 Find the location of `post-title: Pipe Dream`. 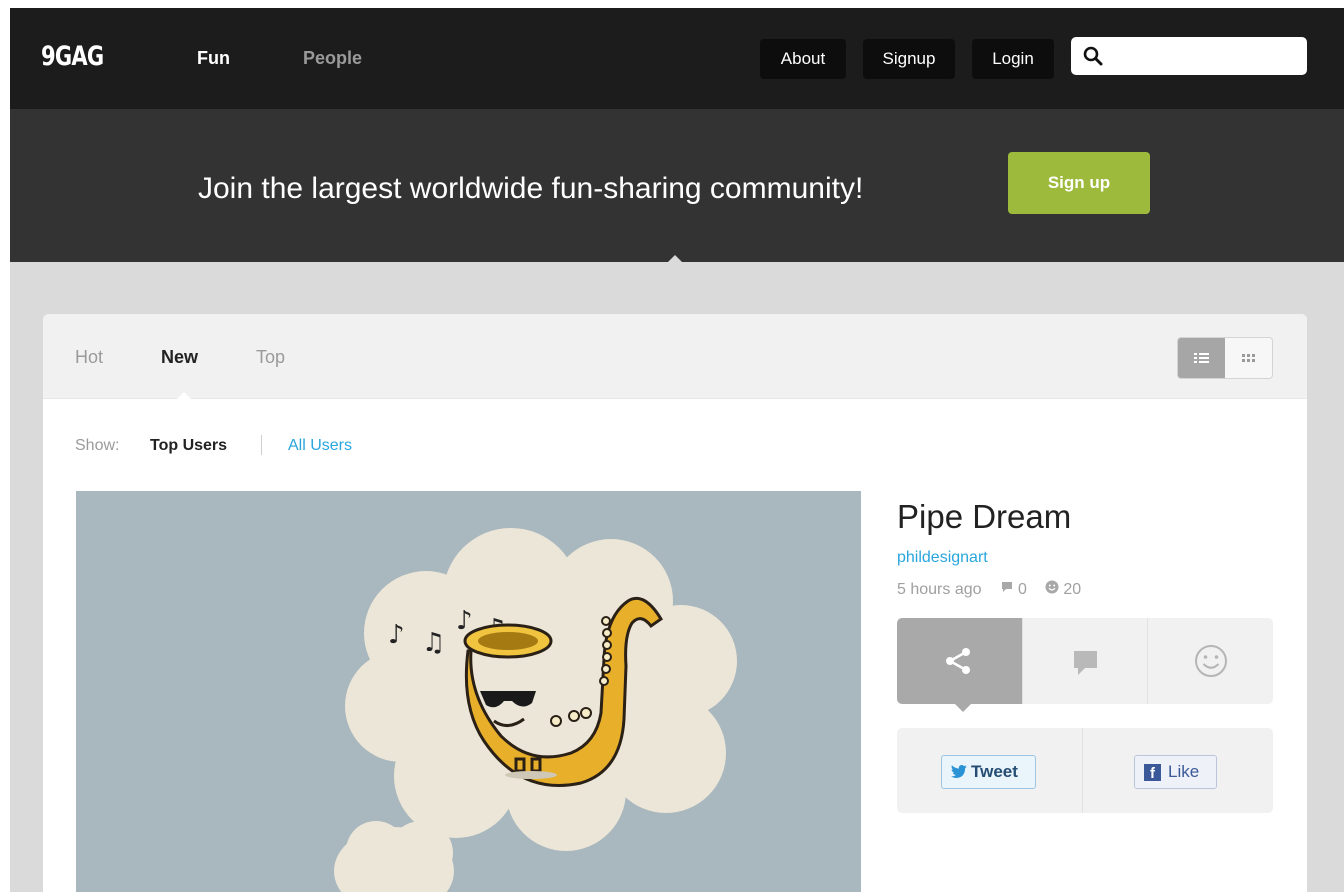

post-title: Pipe Dream is located at coordinates (984, 517).